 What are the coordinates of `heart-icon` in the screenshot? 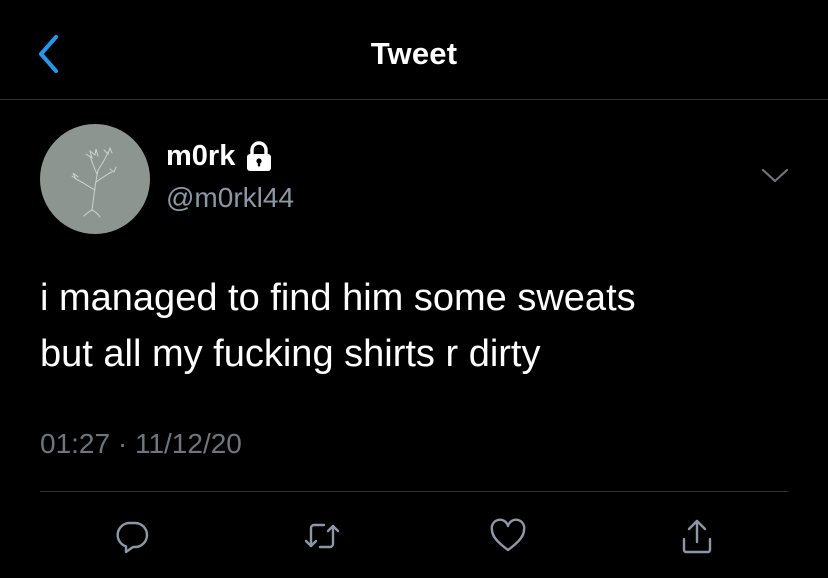 It's located at (508, 535).